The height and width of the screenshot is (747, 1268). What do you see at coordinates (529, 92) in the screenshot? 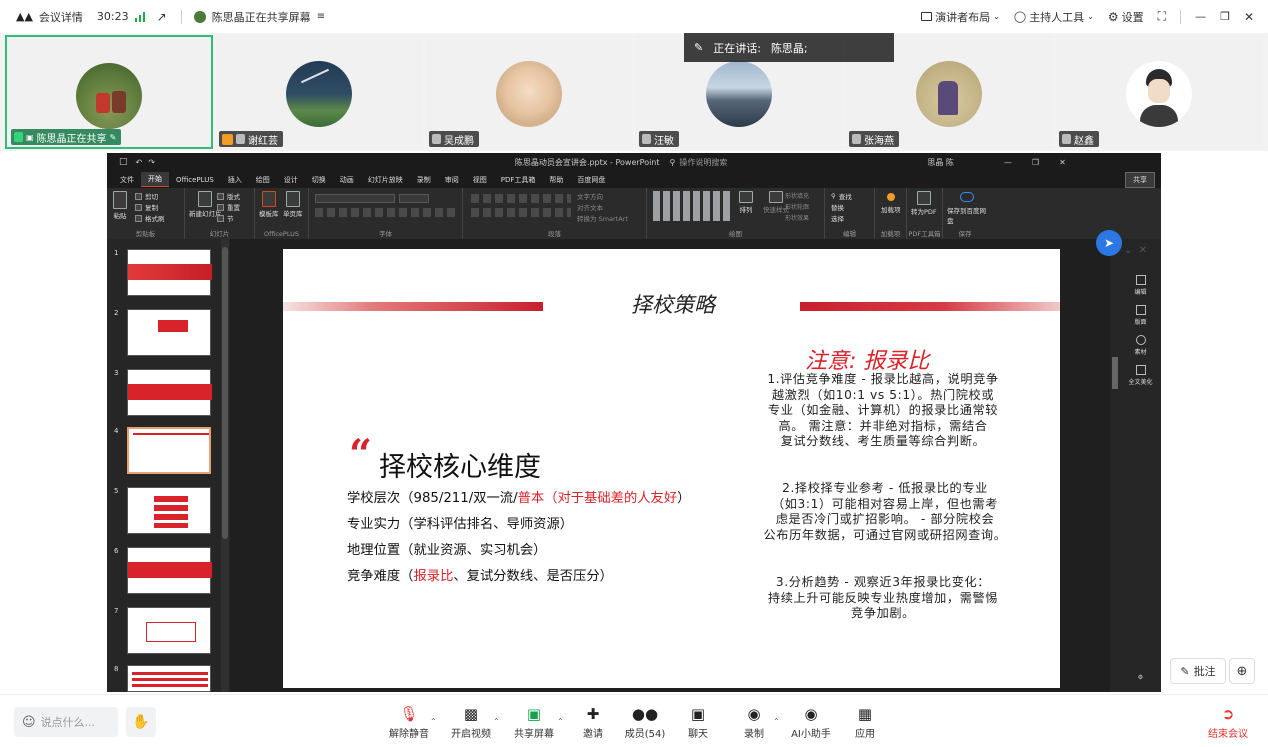
I see `participant-tile: 吴成鹏` at bounding box center [529, 92].